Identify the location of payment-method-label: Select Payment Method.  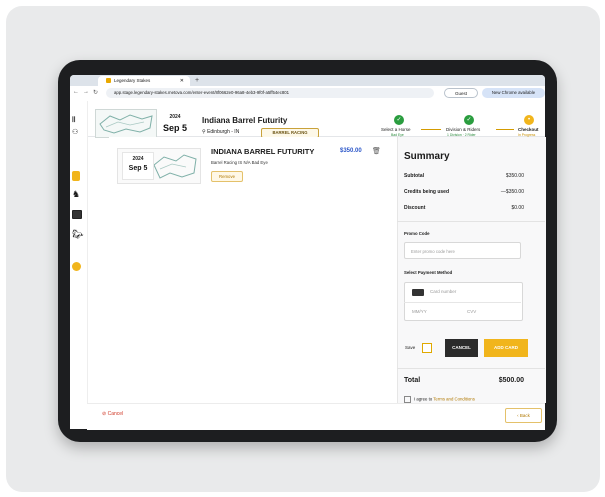
(428, 272).